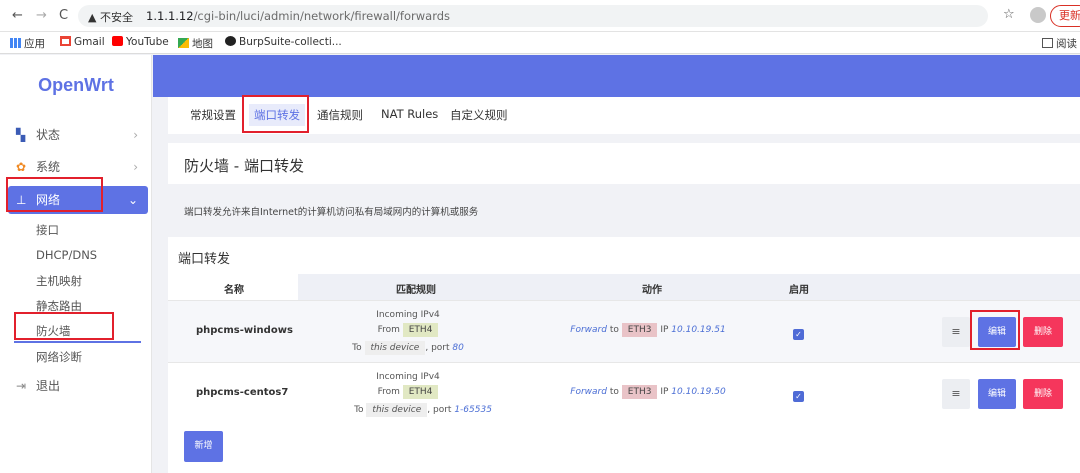 The image size is (1080, 473). Describe the element at coordinates (76, 85) in the screenshot. I see `openwrt-logo: OpenWrt` at that location.